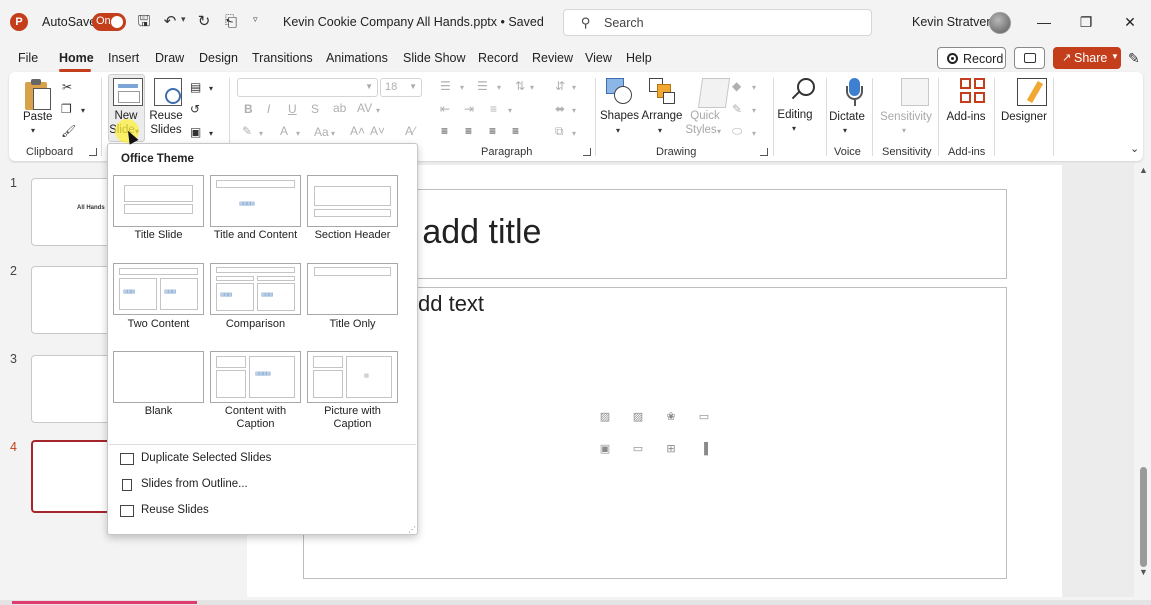 This screenshot has width=1151, height=605. Describe the element at coordinates (1134, 58) in the screenshot. I see `pen-icon: ✎` at that location.